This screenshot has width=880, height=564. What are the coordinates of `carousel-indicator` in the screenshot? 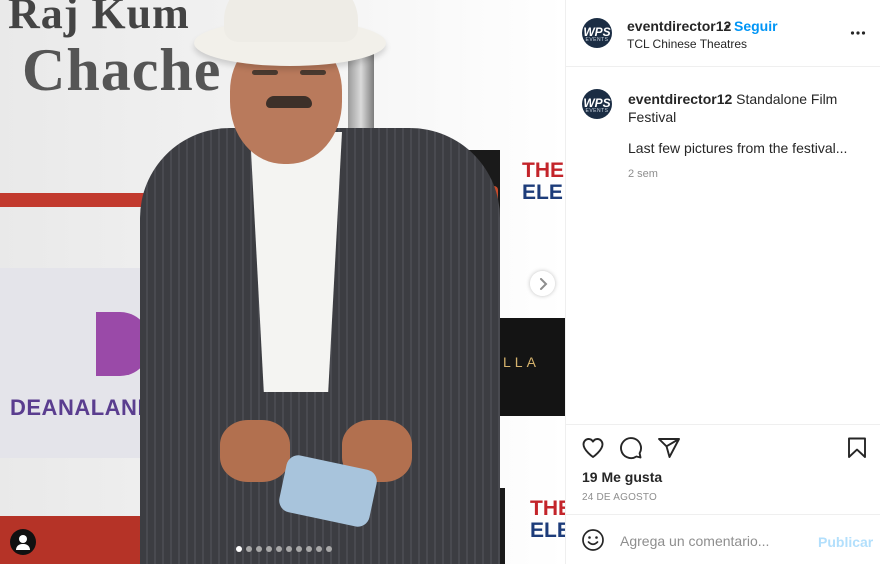 It's located at (284, 549).